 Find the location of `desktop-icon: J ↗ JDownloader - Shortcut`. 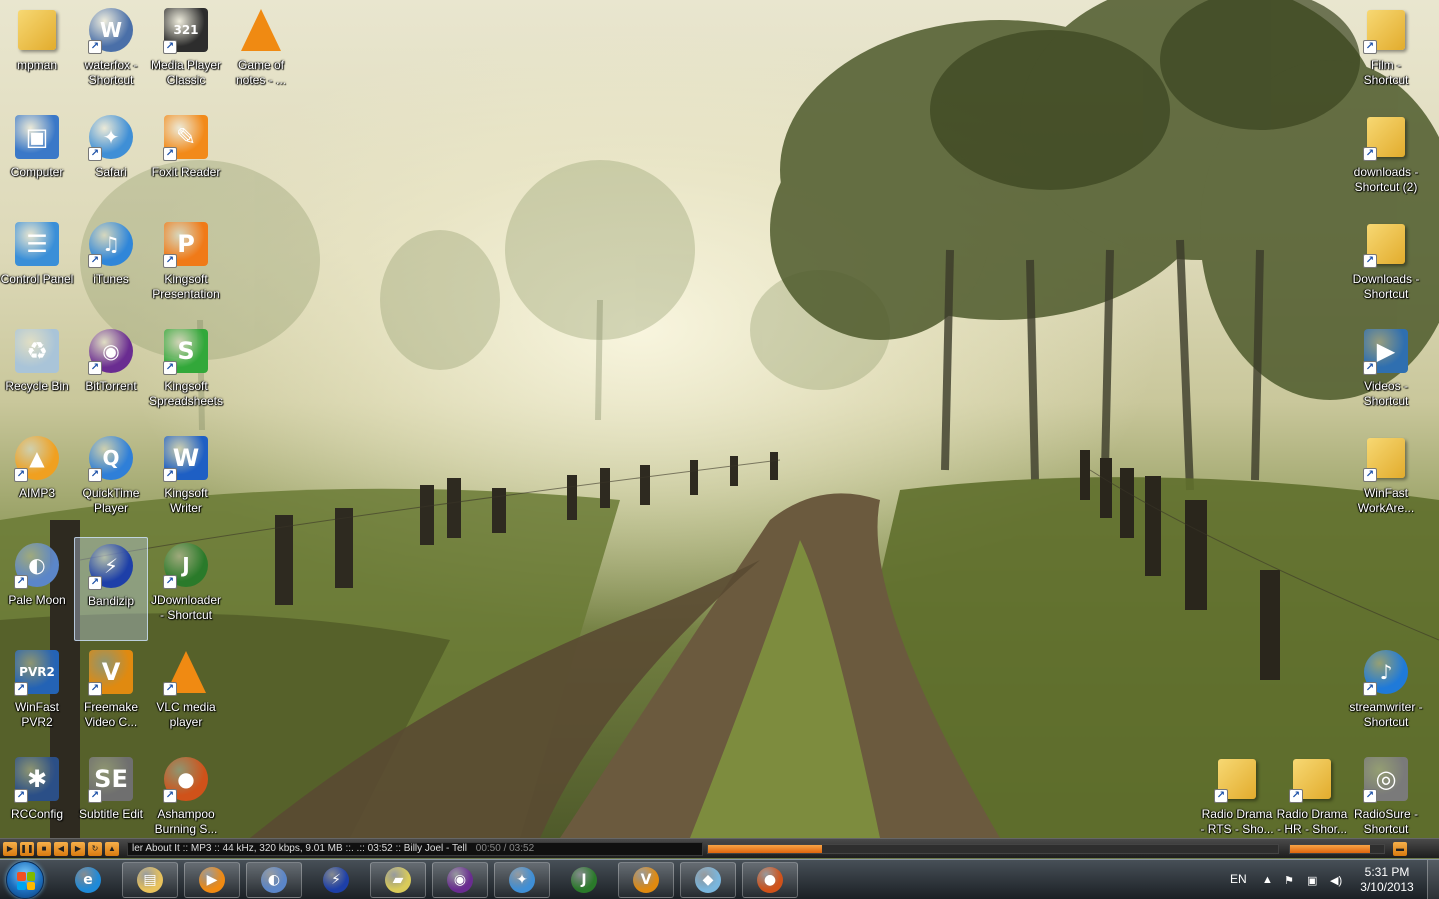

desktop-icon: J ↗ JDownloader - Shortcut is located at coordinates (186, 589).